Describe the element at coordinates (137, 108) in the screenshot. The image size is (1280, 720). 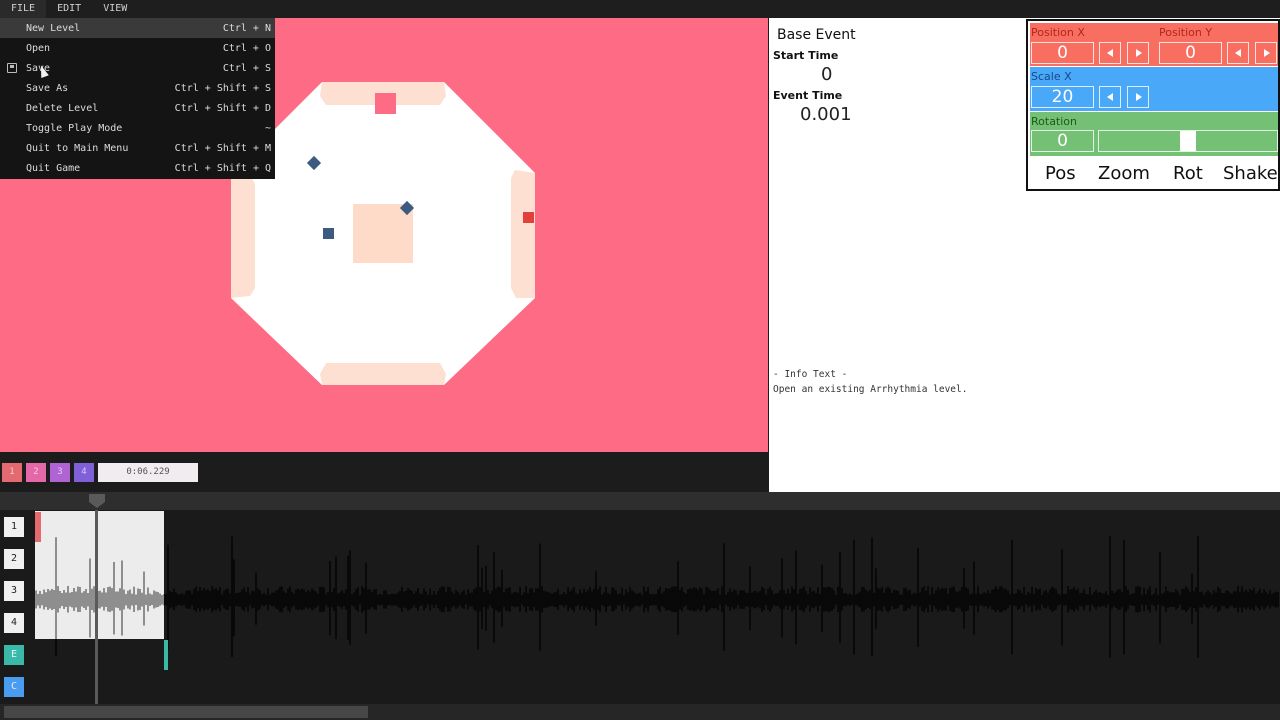
I see `menu-item-delete-level: Delete Level Ctrl + Shift + D` at that location.